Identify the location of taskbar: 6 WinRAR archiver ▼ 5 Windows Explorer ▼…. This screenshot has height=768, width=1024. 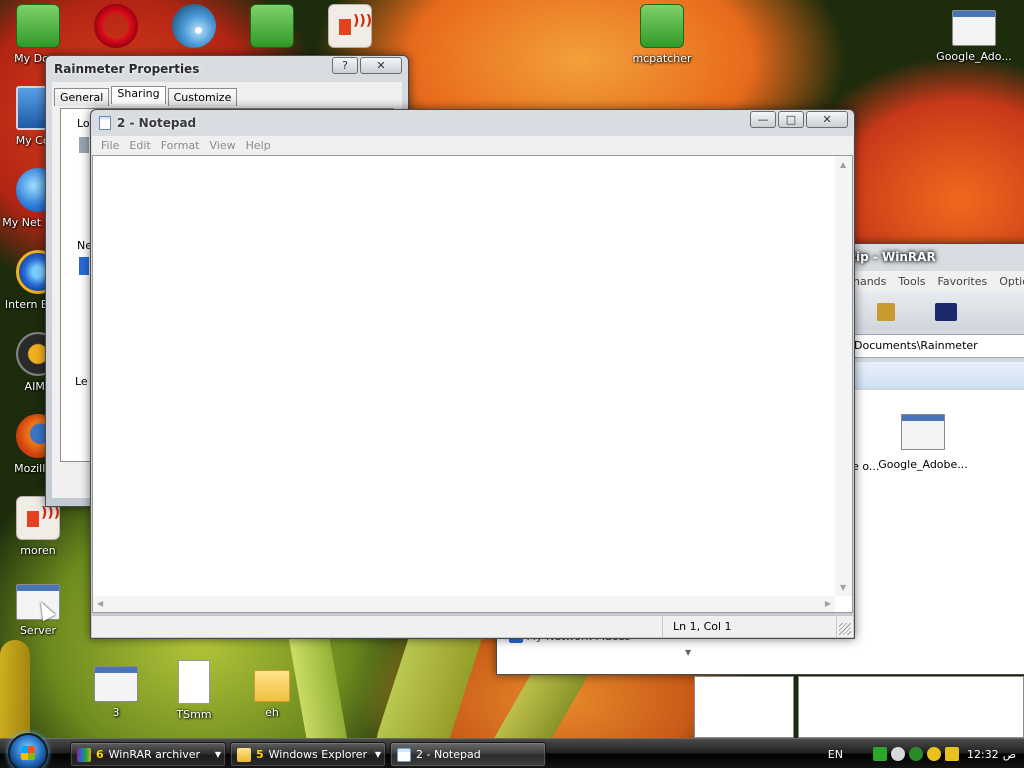
(512, 750).